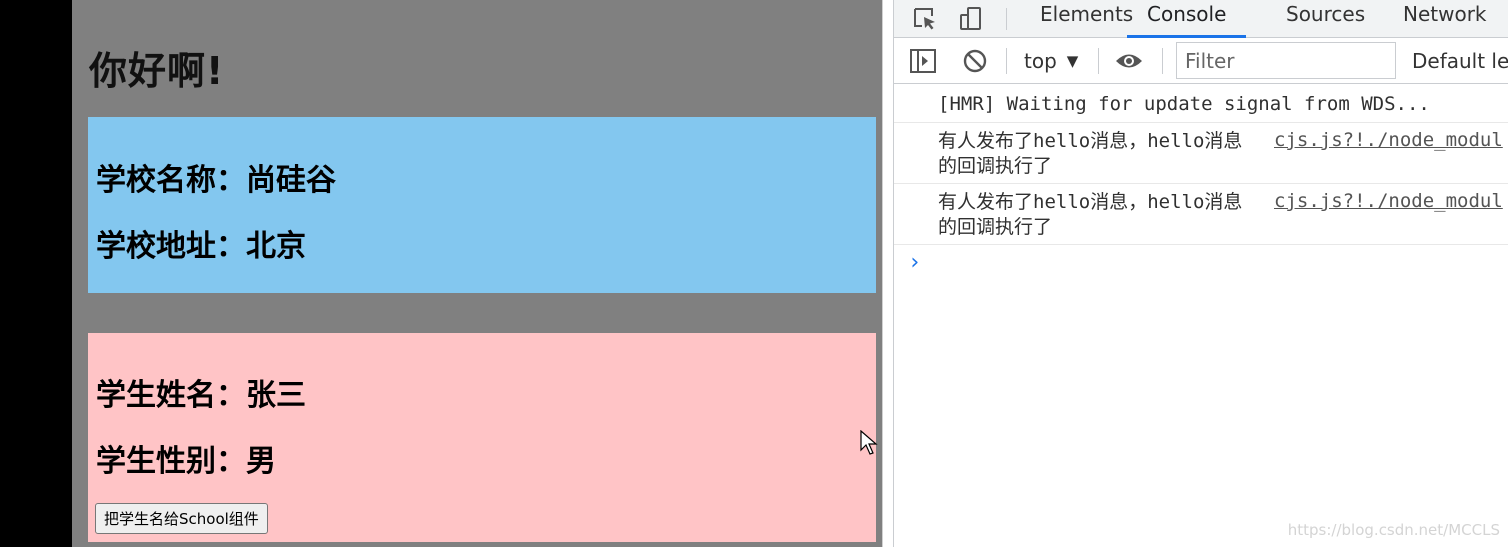 The height and width of the screenshot is (547, 1508). I want to click on mouse-cursor-icon, so click(869, 442).